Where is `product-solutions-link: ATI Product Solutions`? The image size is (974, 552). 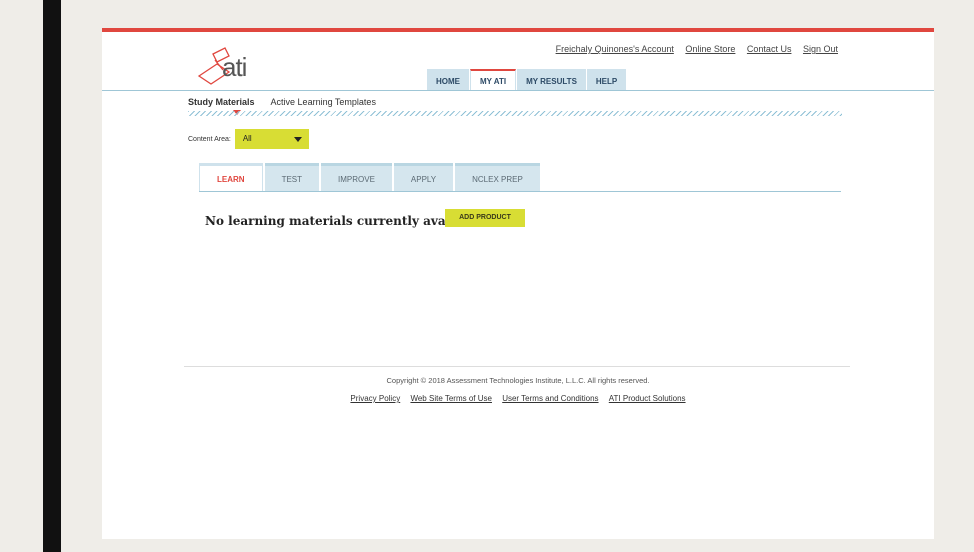
product-solutions-link: ATI Product Solutions is located at coordinates (647, 398).